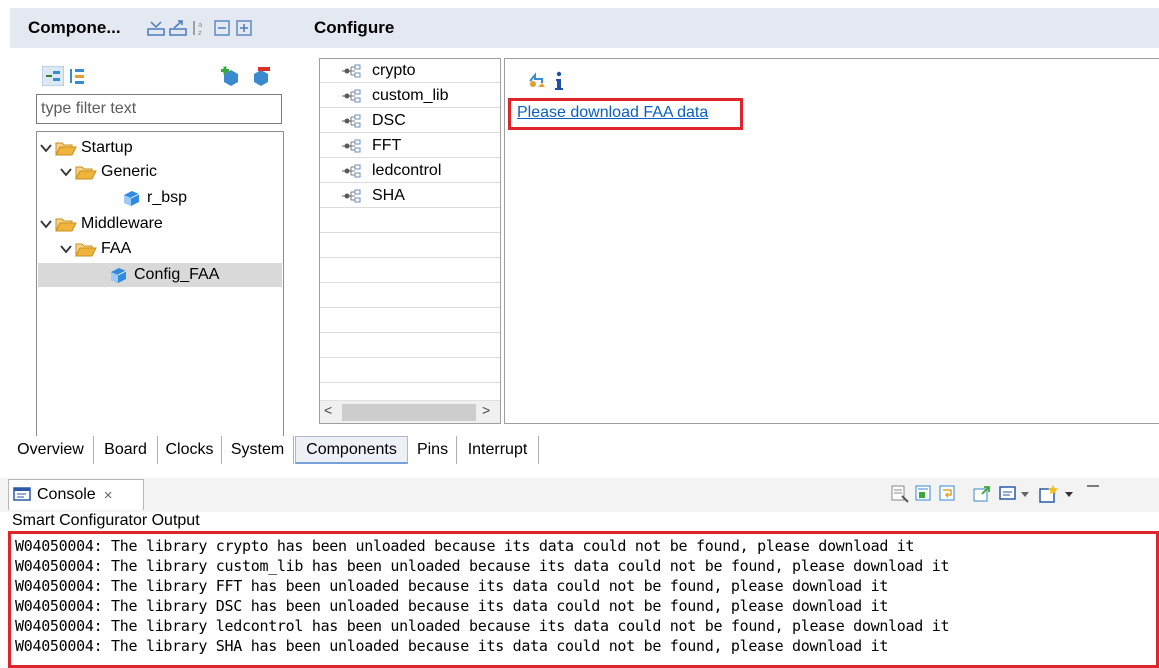 The image size is (1159, 668). I want to click on tree-item-middleware: Middleware, so click(101, 224).